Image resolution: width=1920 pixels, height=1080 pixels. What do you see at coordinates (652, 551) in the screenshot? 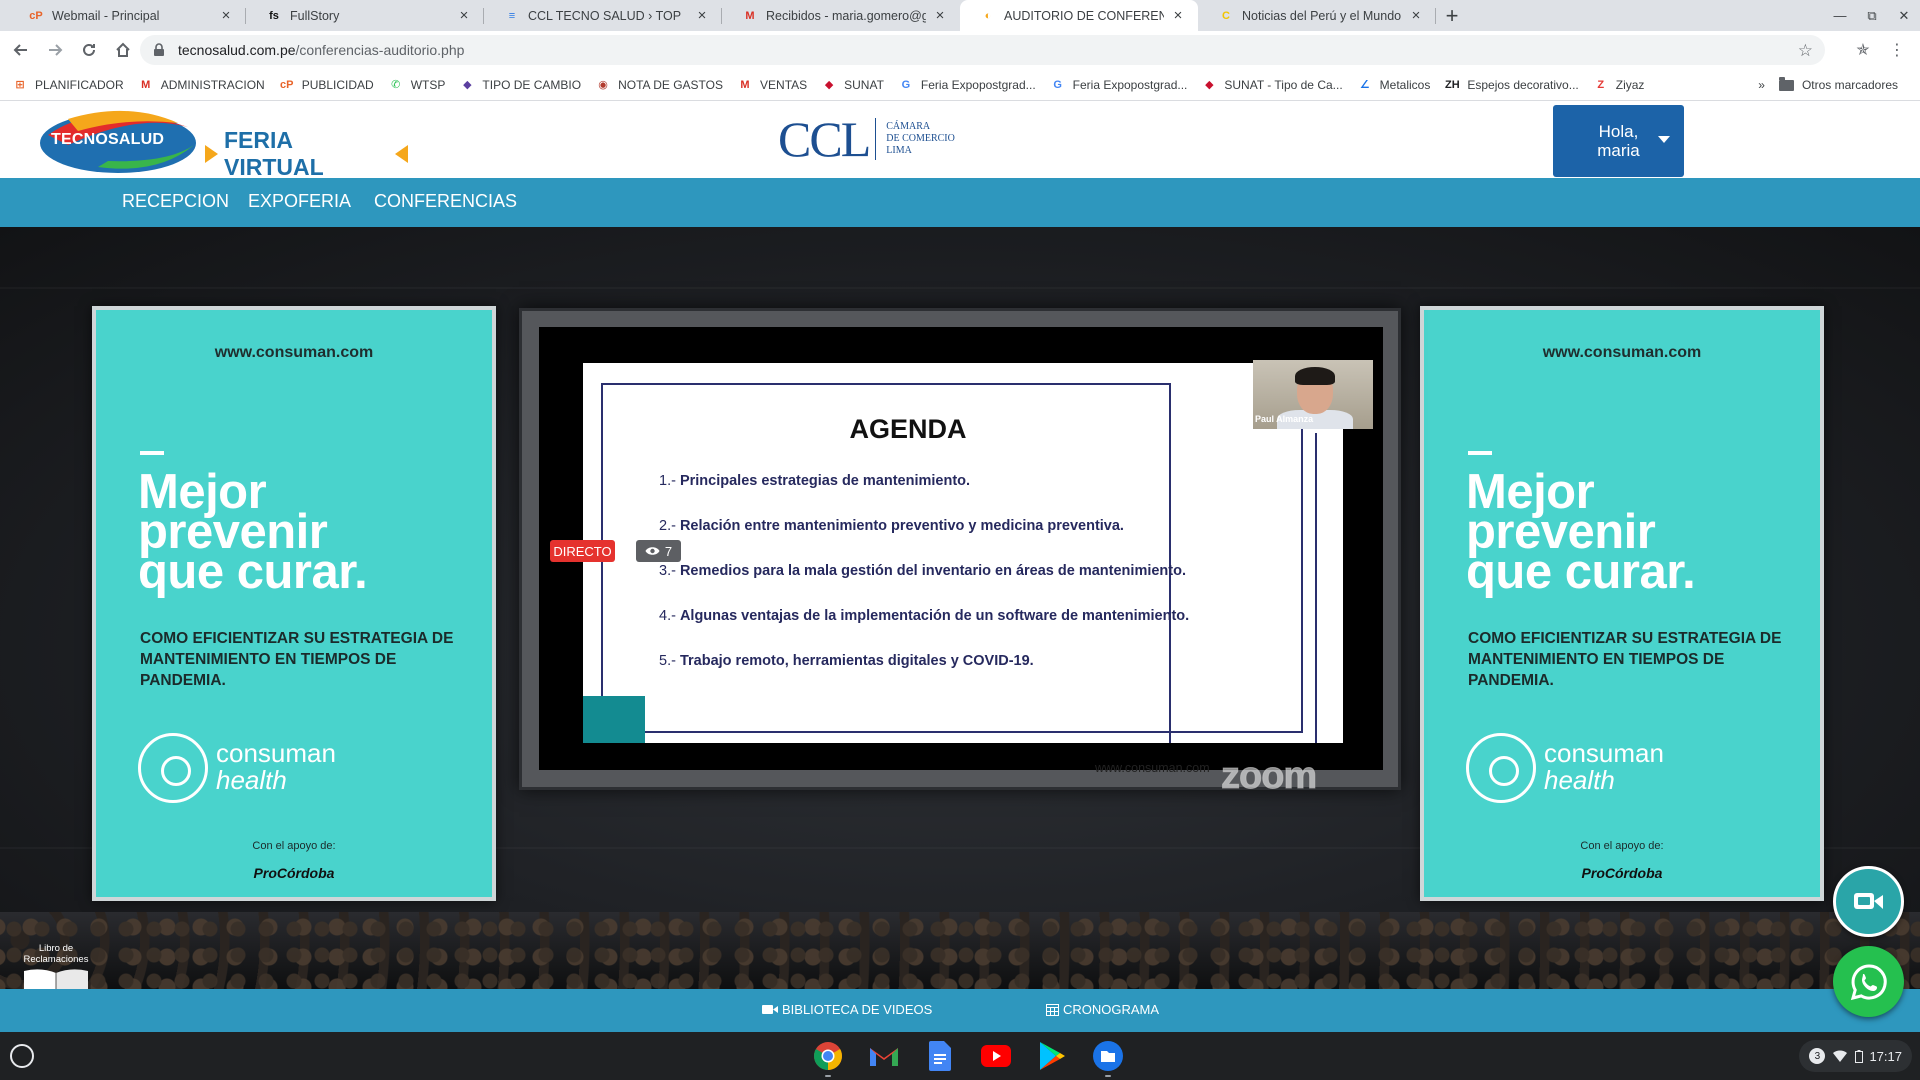
I see `eye-icon` at bounding box center [652, 551].